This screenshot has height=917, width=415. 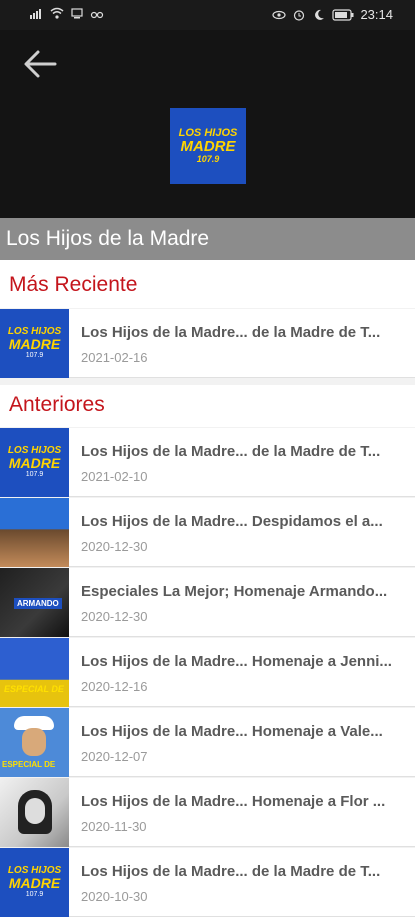 I want to click on thumbnail-label: ARMANDO, so click(x=38, y=603).